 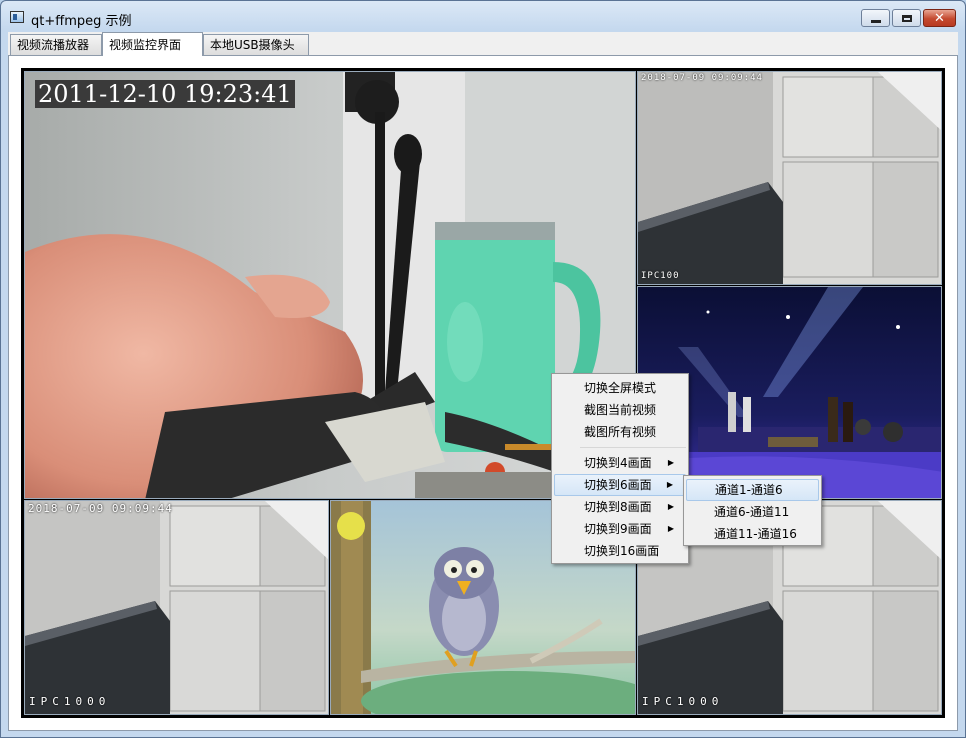 I want to click on menu-separator, so click(x=633, y=447).